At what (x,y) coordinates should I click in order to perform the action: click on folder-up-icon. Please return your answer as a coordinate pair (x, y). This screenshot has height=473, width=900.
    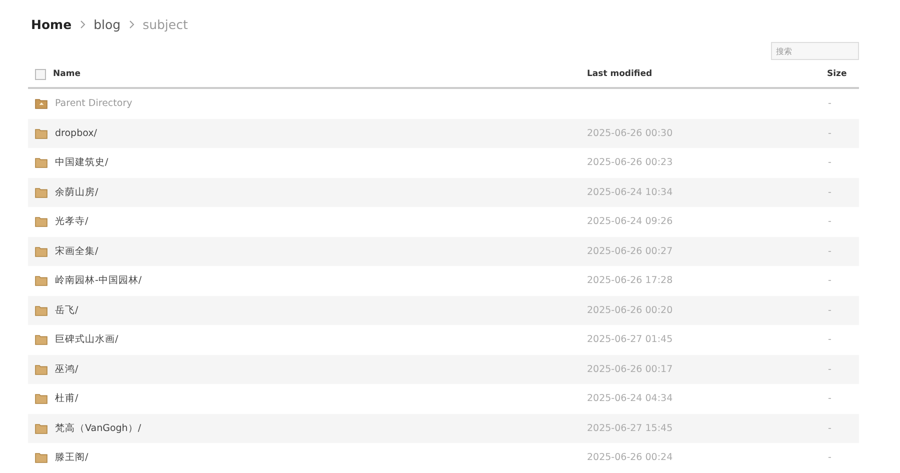
    Looking at the image, I should click on (41, 104).